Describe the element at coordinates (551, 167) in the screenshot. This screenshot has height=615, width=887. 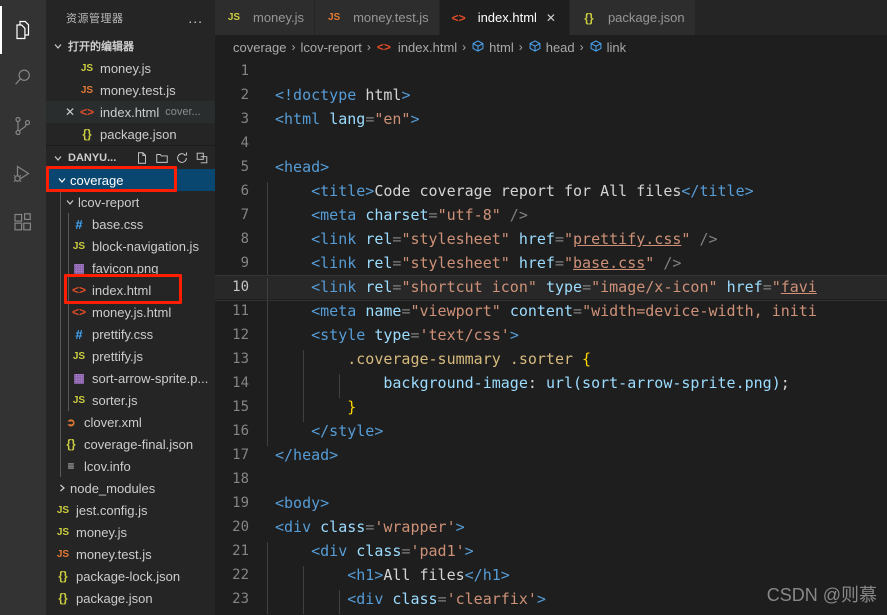
I see `code-line: 5 <head>` at that location.